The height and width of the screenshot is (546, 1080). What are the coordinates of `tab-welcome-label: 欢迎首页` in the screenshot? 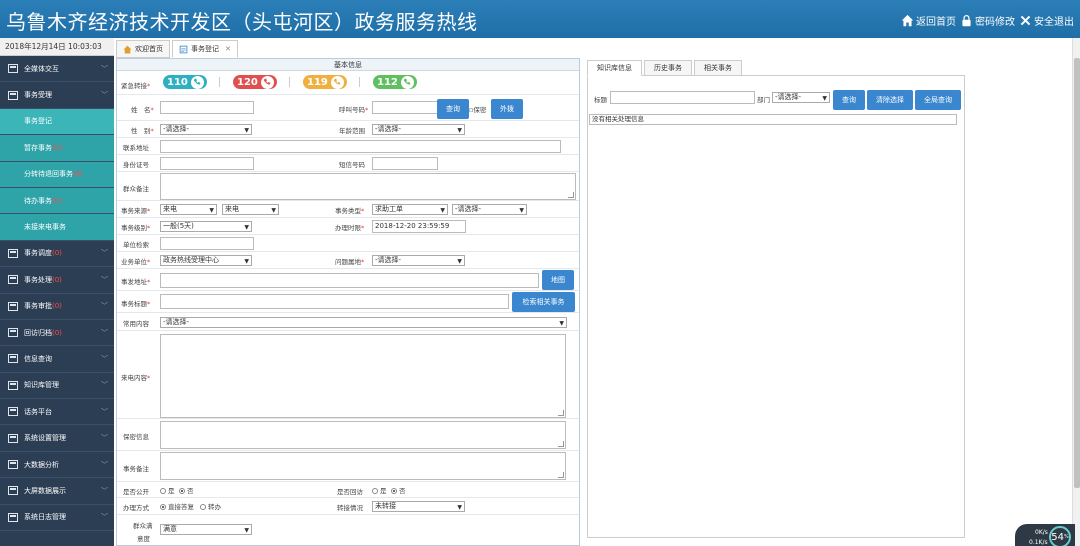 It's located at (149, 49).